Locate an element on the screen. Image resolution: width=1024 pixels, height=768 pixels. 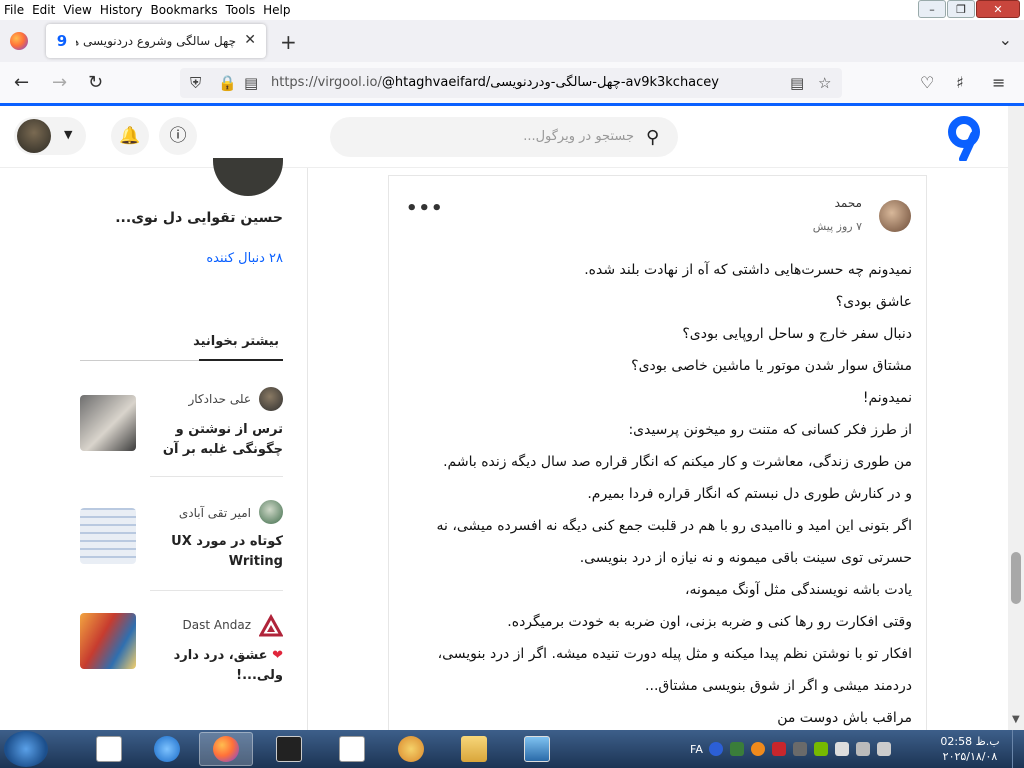
permissions-icon: ▤ is located at coordinates (251, 83).